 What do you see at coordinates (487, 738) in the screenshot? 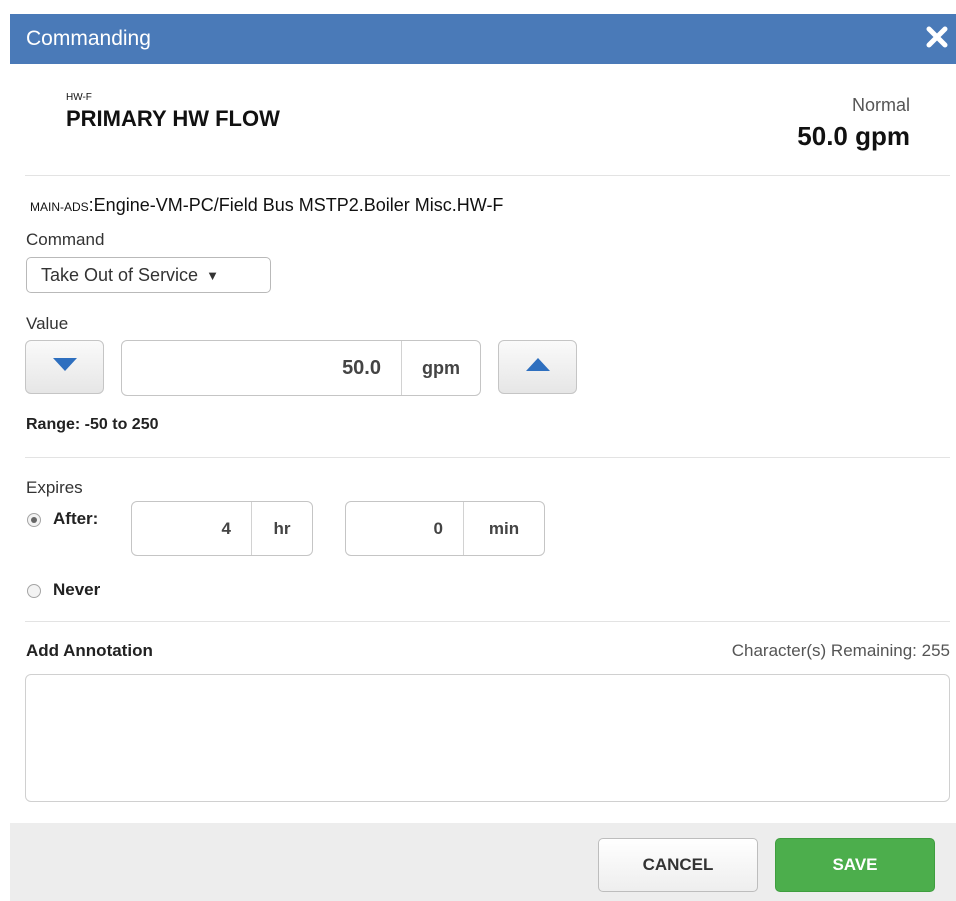
I see `annotation-textarea` at bounding box center [487, 738].